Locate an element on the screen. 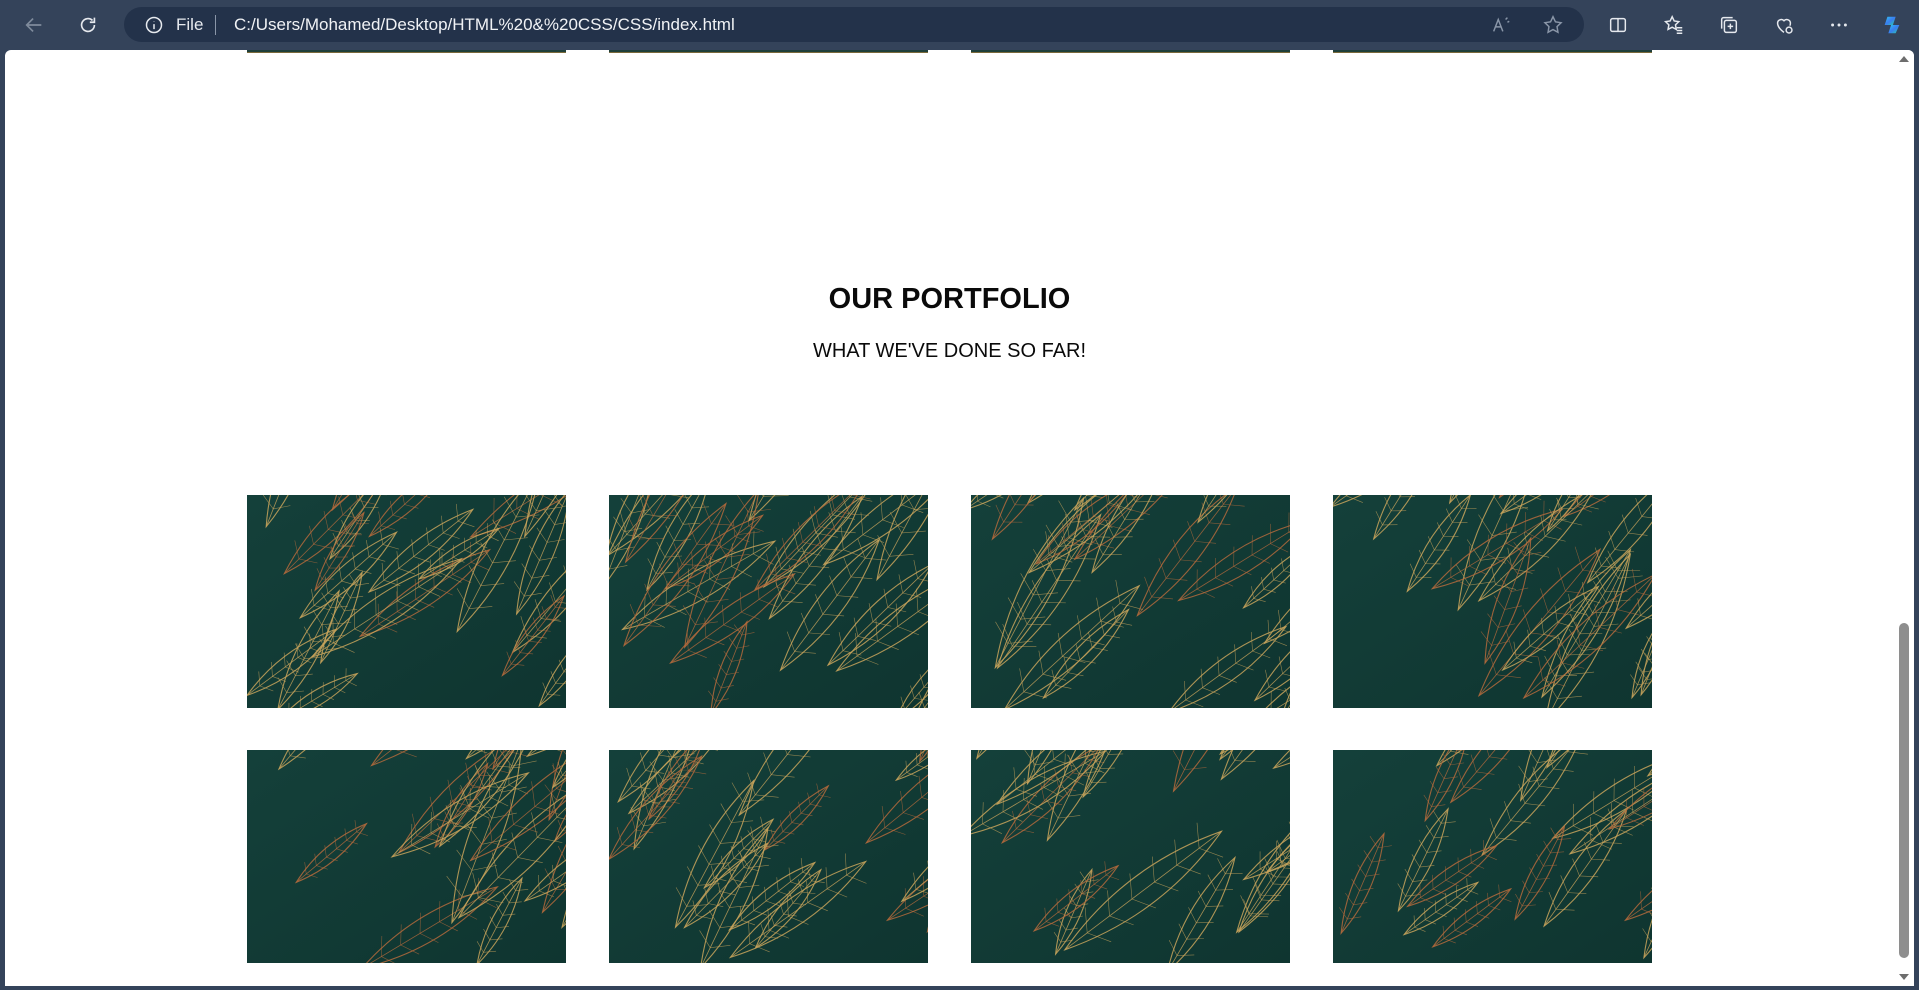 The height and width of the screenshot is (990, 1919). browser-essentials-icon is located at coordinates (1784, 26).